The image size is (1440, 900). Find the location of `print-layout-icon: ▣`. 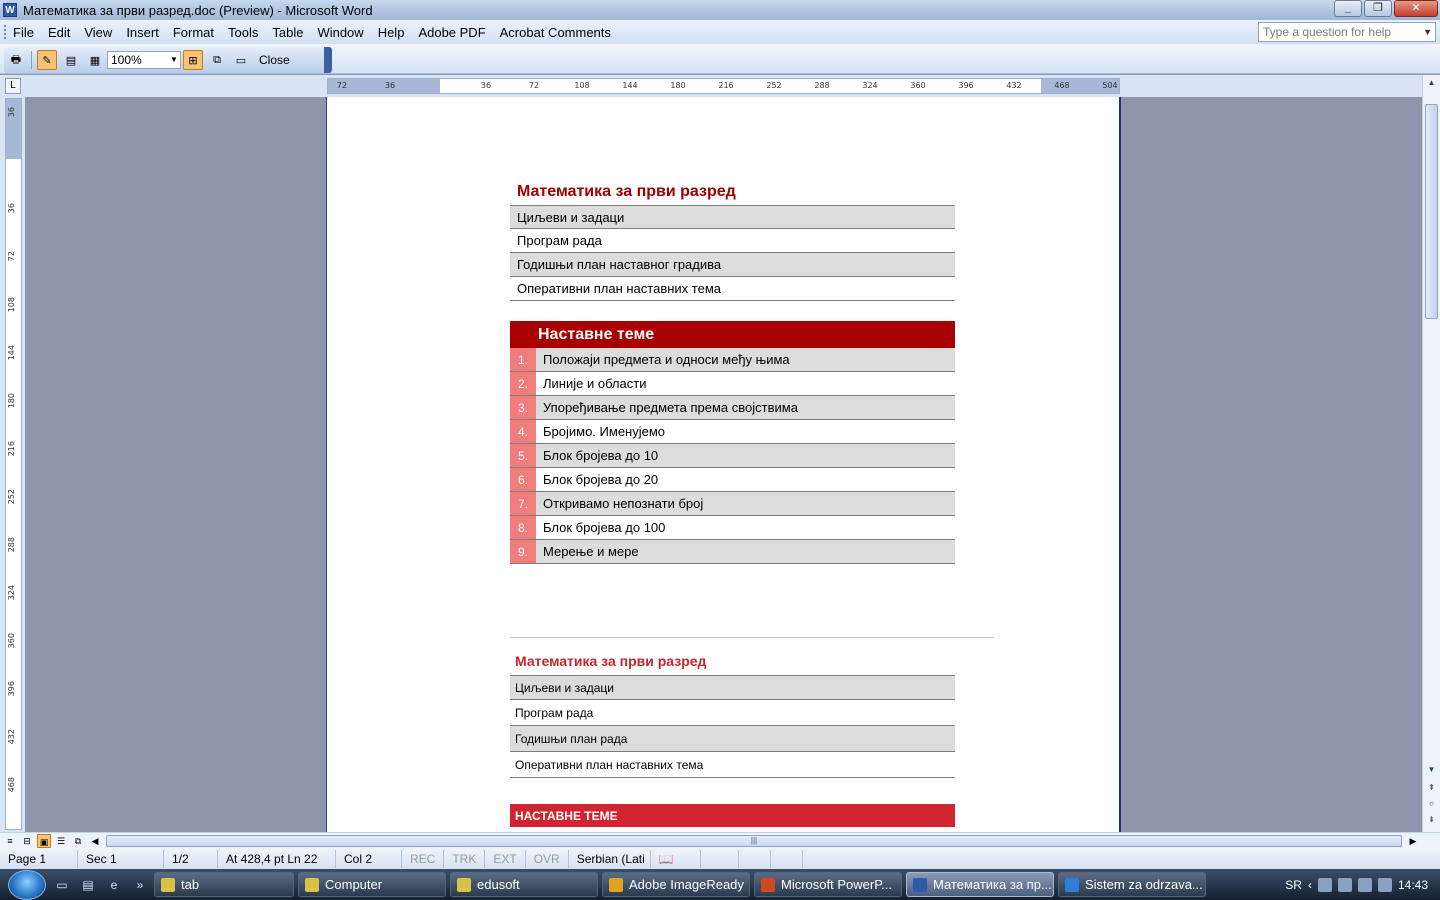

print-layout-icon: ▣ is located at coordinates (44, 841).